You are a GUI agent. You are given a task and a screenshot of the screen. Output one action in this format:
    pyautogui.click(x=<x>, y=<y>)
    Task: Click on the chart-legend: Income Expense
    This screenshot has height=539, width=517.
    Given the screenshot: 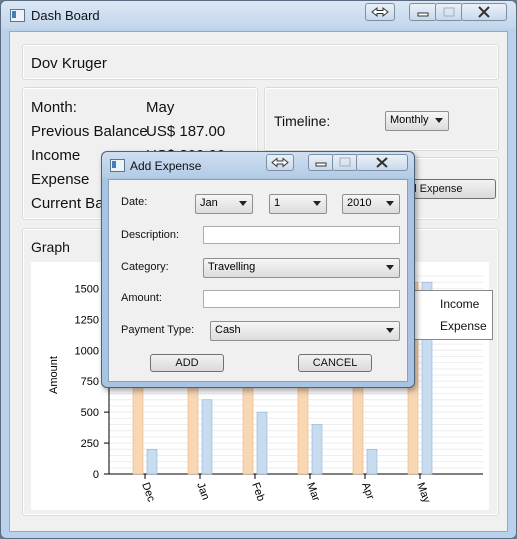 What is the action you would take?
    pyautogui.click(x=452, y=315)
    